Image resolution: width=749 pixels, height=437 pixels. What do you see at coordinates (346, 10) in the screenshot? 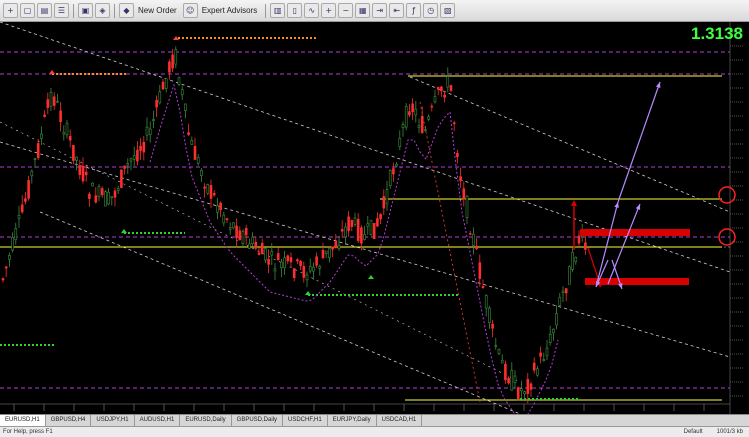
I see `zoom-out-icon: −` at bounding box center [346, 10].